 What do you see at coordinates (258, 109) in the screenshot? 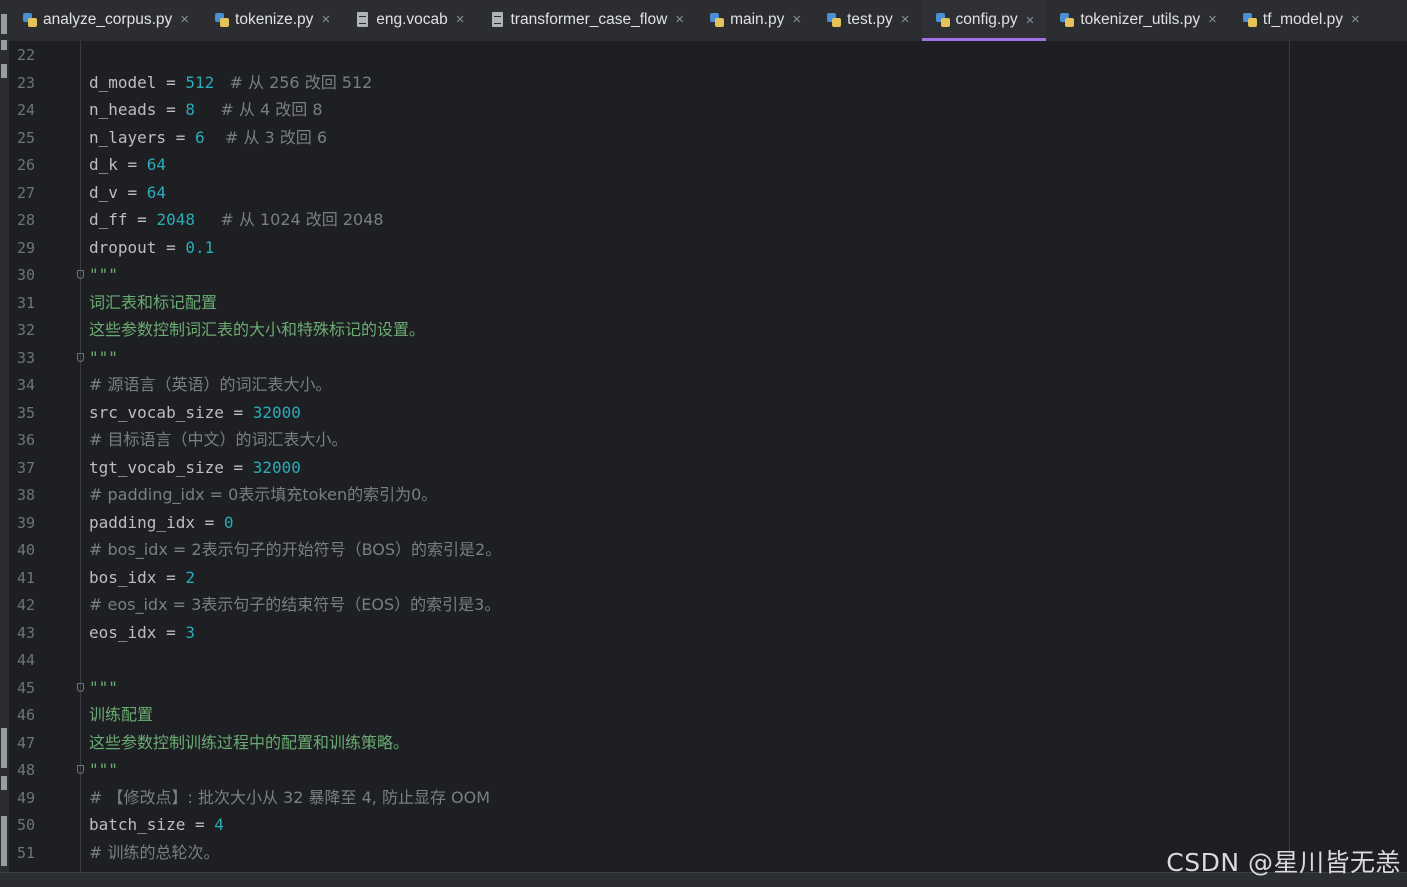
I see `comment: # 从 4 改回 8` at bounding box center [258, 109].